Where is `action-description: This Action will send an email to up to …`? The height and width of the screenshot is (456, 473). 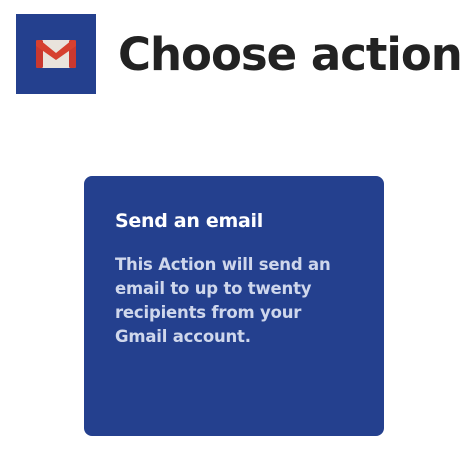
action-description: This Action will send an email to up to … is located at coordinates (223, 300).